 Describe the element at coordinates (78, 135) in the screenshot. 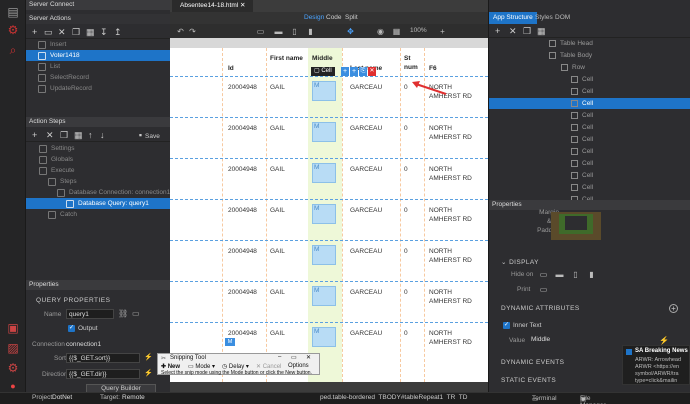

I see `paste-step-icon: ▦` at that location.